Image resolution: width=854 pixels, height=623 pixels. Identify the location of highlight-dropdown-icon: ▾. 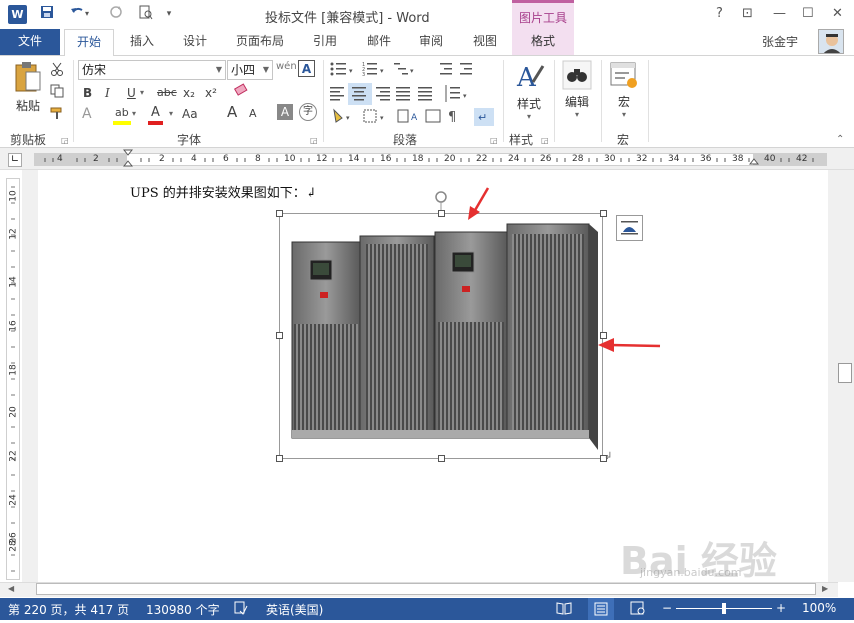
(134, 114).